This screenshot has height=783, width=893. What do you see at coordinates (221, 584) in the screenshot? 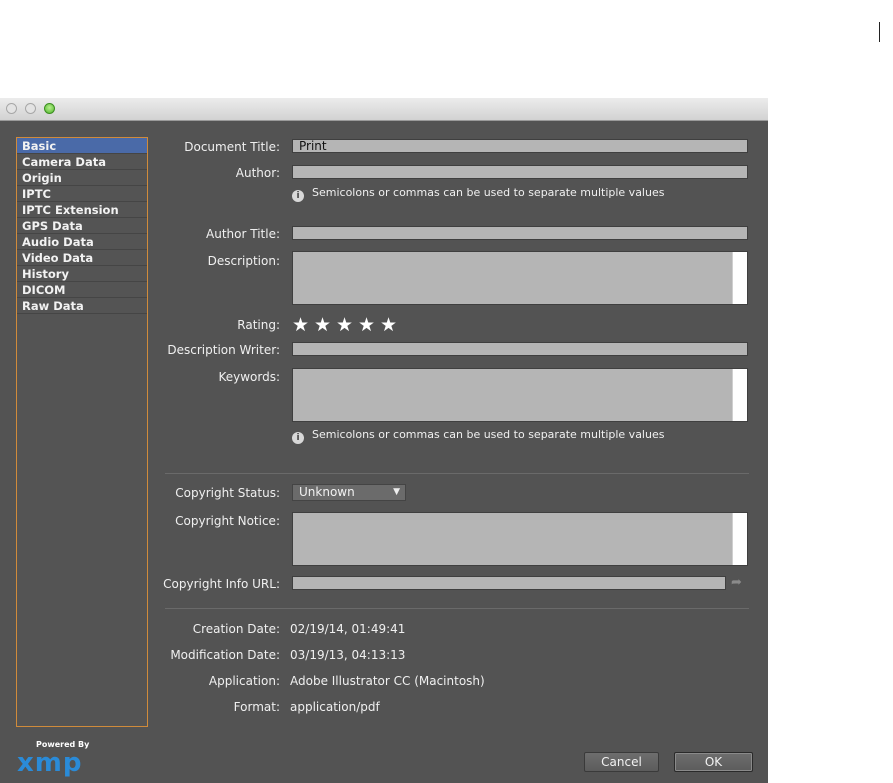
I see `copyright-url-label: Copyright Info URL:` at bounding box center [221, 584].